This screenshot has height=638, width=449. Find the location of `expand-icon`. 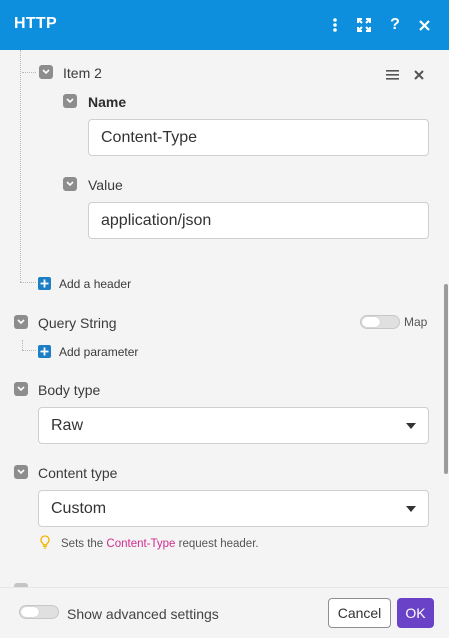

expand-icon is located at coordinates (364, 25).